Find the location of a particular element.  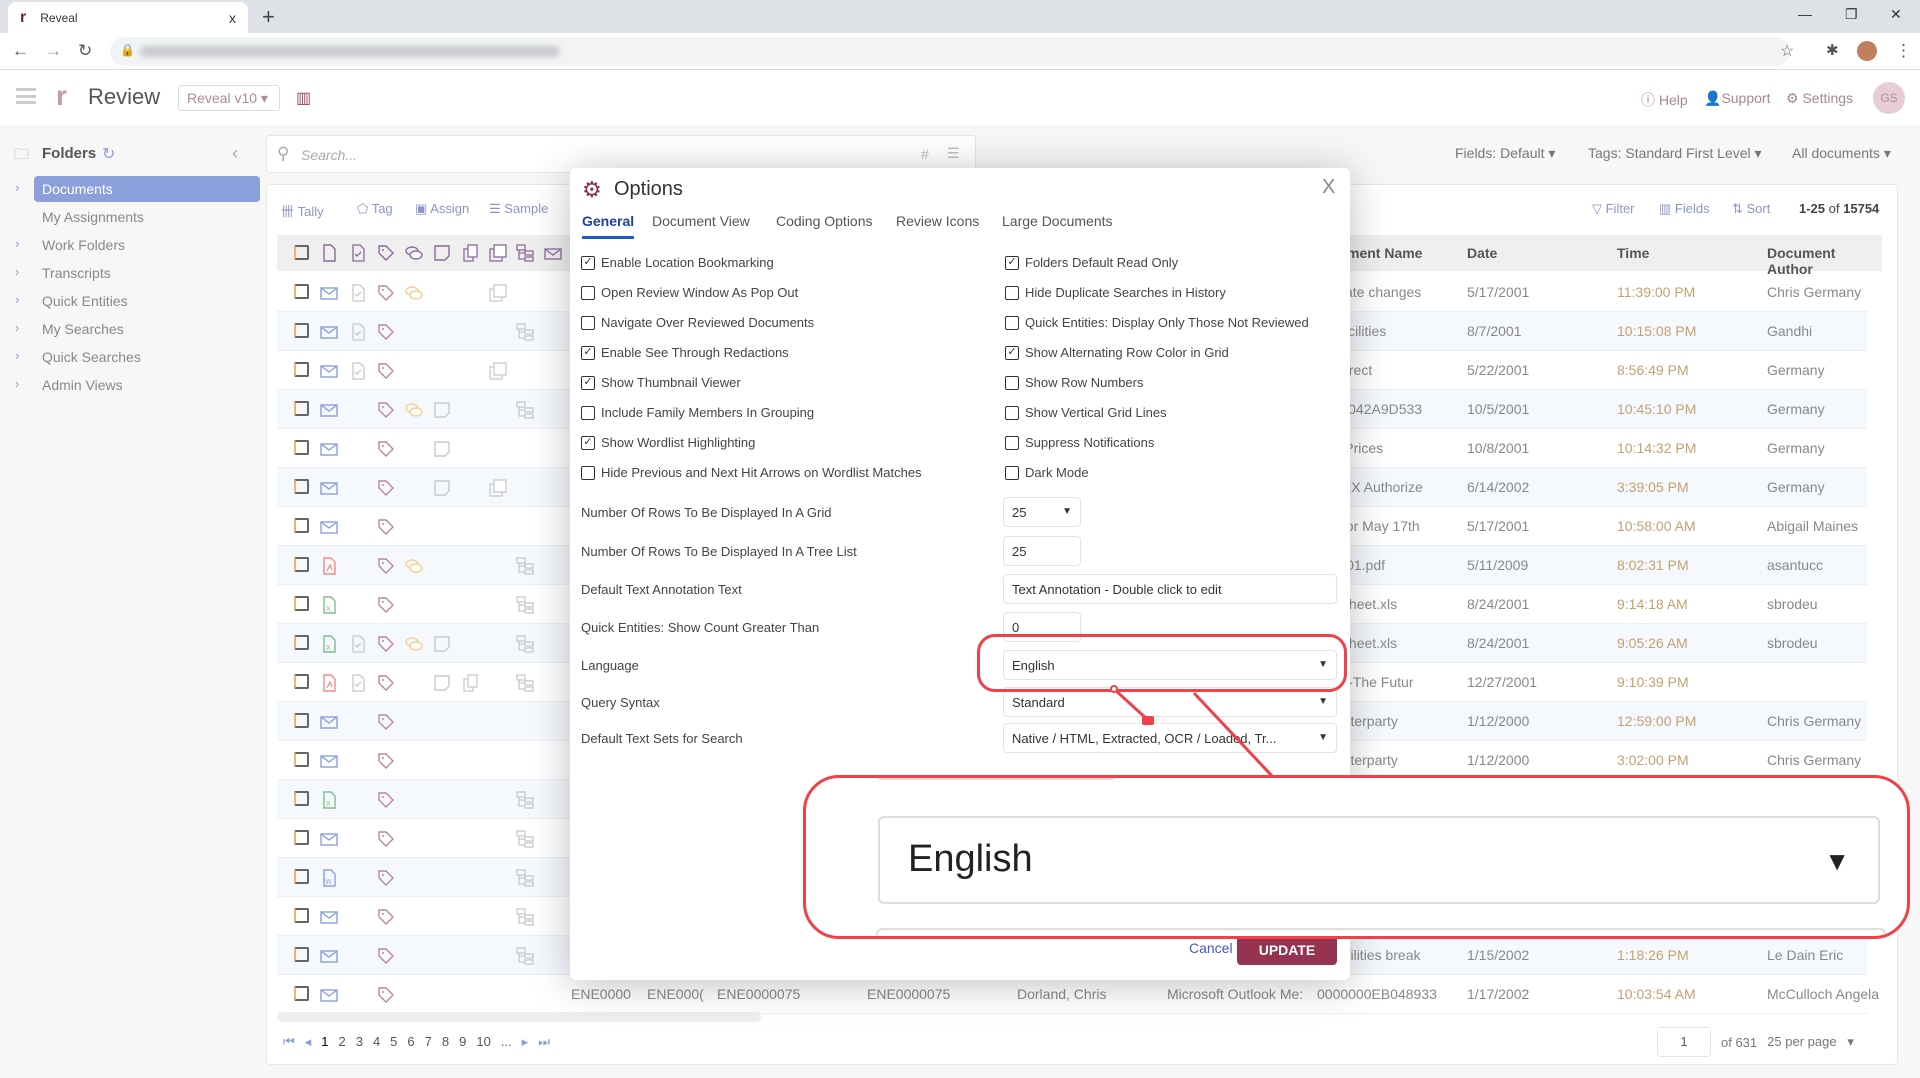

option-checkbox-row: Show Vertical Grid Lines is located at coordinates (1086, 412).